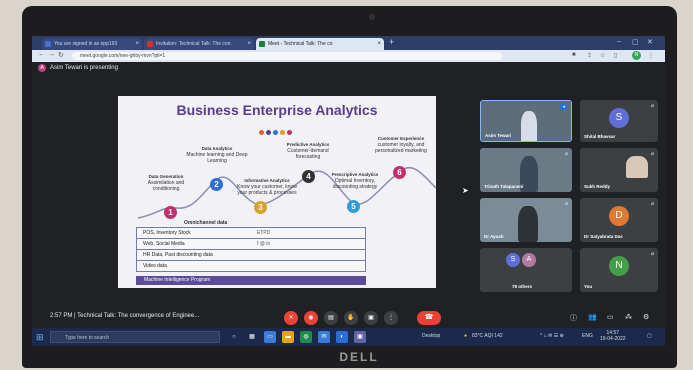  I want to click on participant-tile-satyabrata: D ⌀ Dr Satyabrata Das, so click(619, 220).